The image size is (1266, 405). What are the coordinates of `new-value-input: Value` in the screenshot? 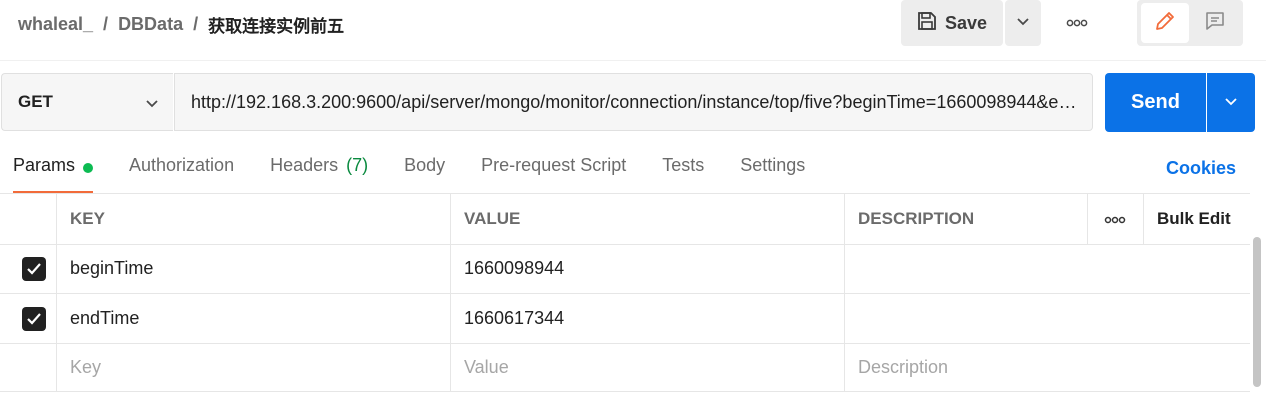 It's located at (647, 367).